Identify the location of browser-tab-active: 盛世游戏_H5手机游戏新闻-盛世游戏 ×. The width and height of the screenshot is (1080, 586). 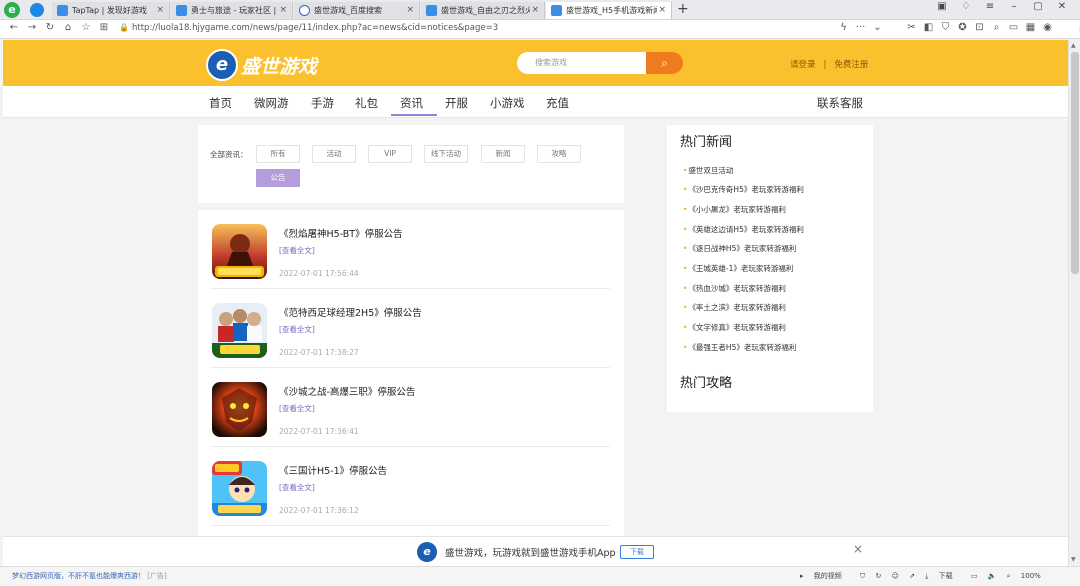
(609, 10).